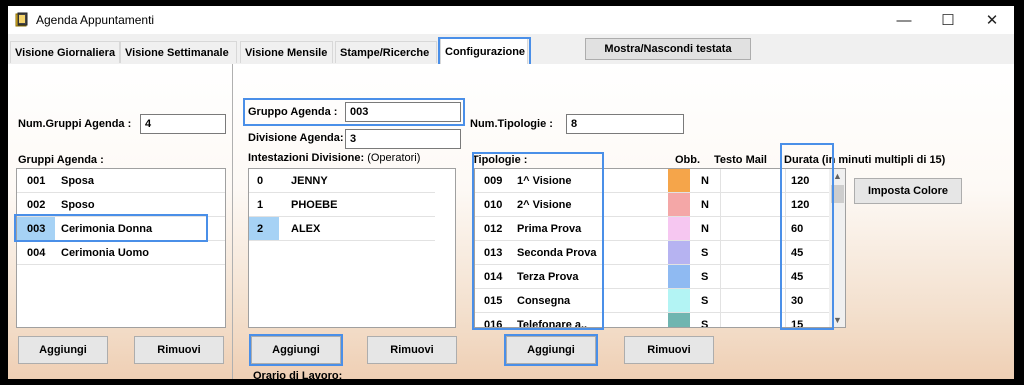  I want to click on num-types-input: 8, so click(625, 124).